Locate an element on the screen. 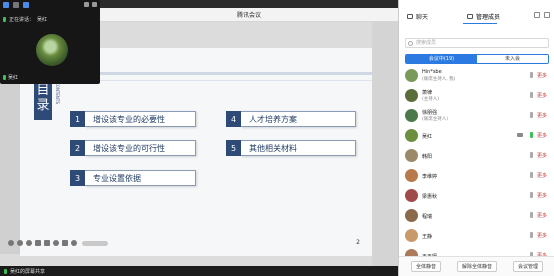  screen-share-status: 吴红的屏幕共享 is located at coordinates (199, 271).